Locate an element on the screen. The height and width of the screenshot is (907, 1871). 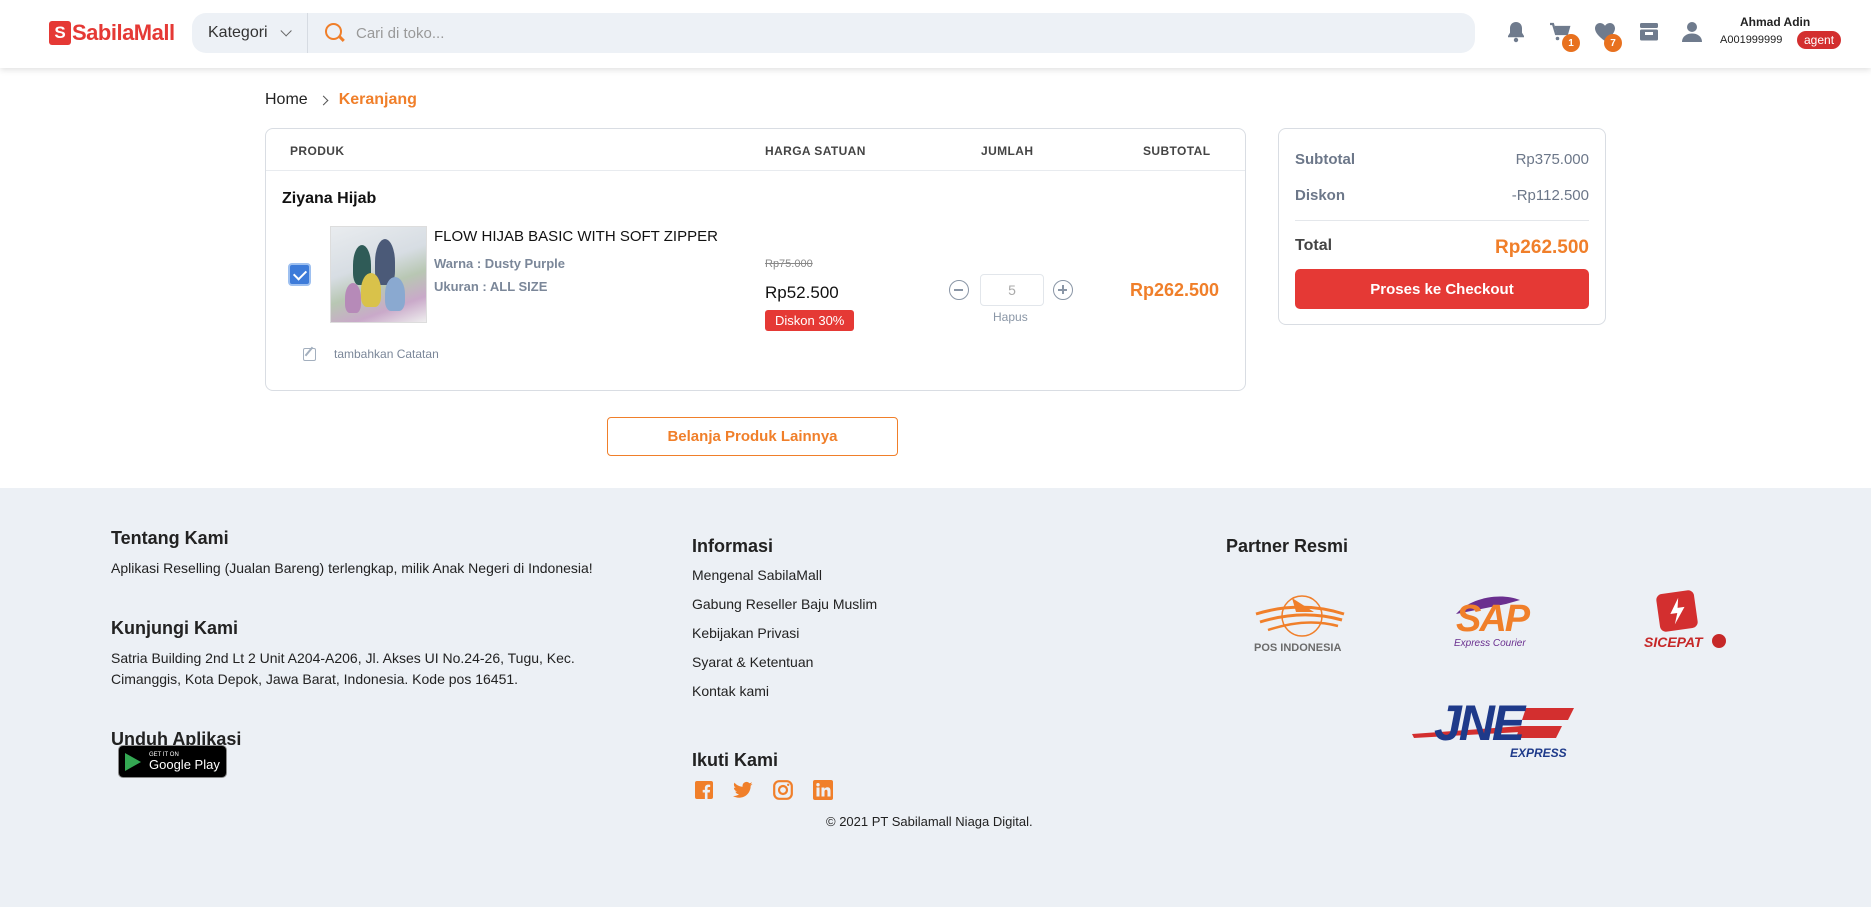
qty-increase-button is located at coordinates (1063, 290).